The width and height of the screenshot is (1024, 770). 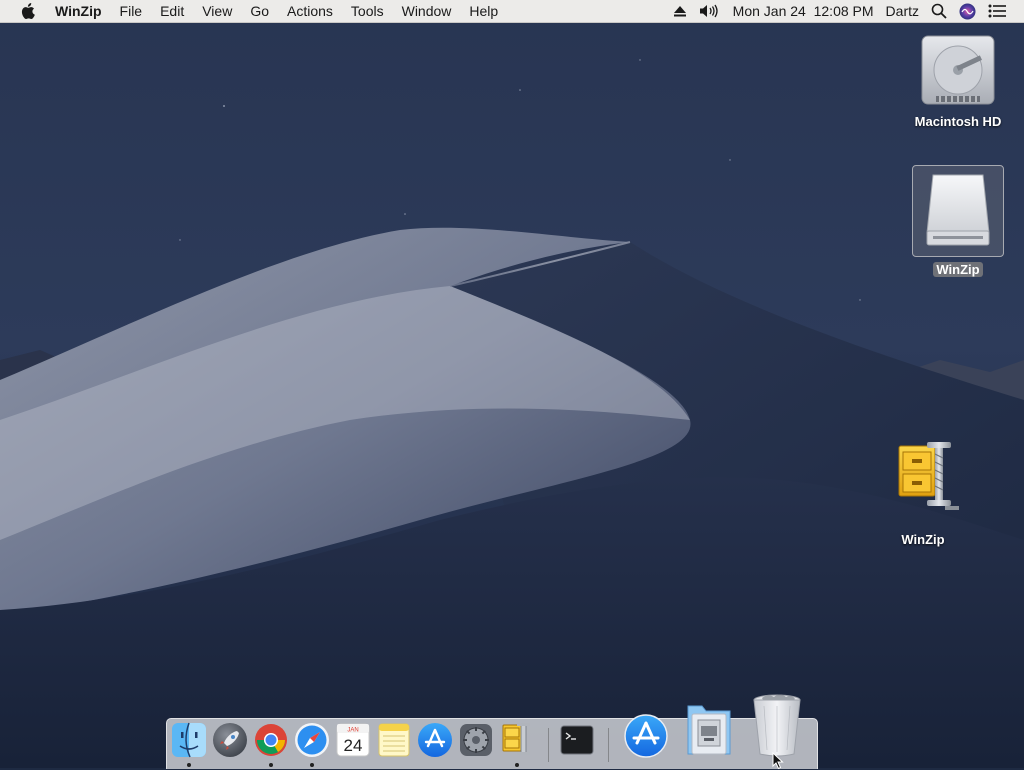 What do you see at coordinates (958, 70) in the screenshot?
I see `hard-drive-icon` at bounding box center [958, 70].